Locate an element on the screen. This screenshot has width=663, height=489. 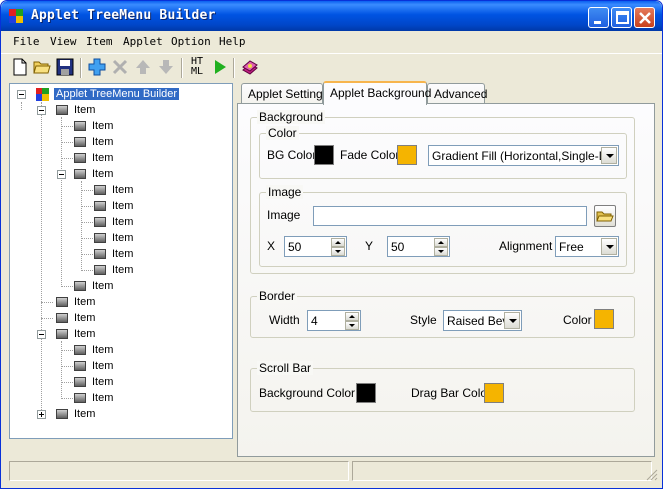
drag-bar-color-swatch is located at coordinates (494, 393).